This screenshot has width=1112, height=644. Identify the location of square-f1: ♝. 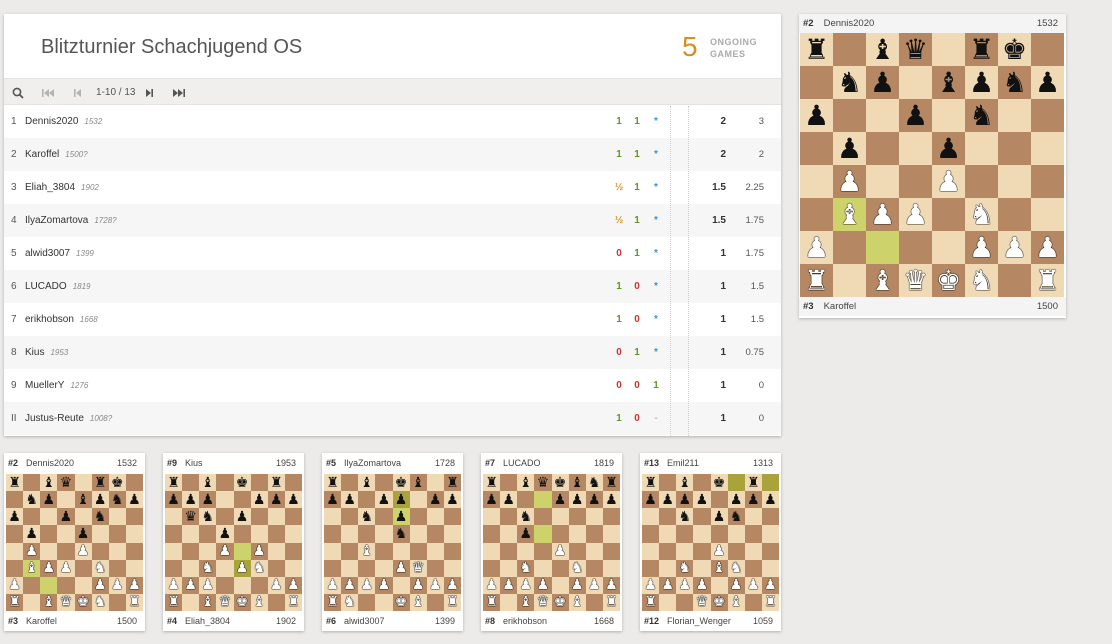
(577, 602).